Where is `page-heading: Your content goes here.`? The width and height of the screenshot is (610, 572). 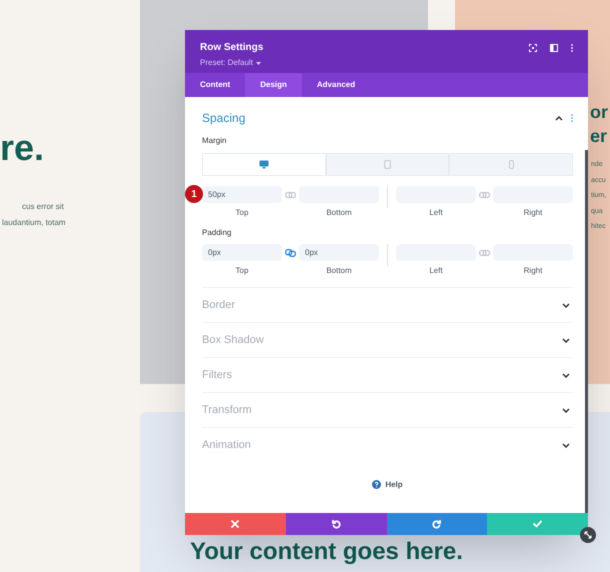
page-heading: Your content goes here. is located at coordinates (326, 551).